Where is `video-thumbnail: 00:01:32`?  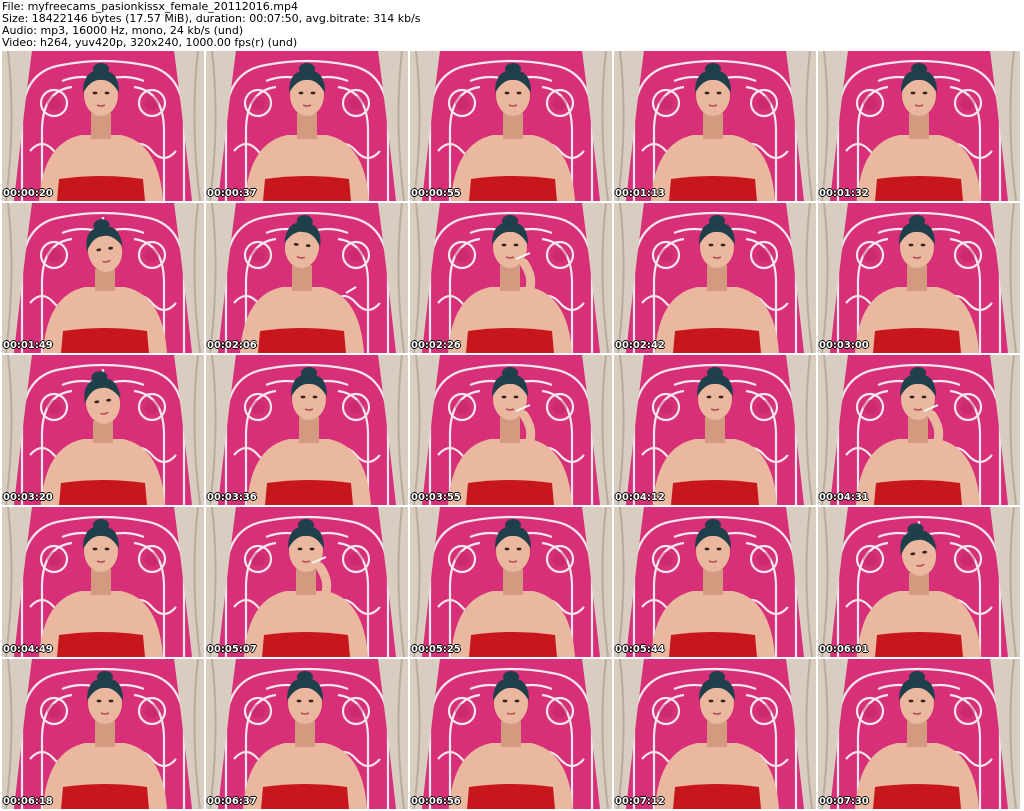 video-thumbnail: 00:01:32 is located at coordinates (919, 126).